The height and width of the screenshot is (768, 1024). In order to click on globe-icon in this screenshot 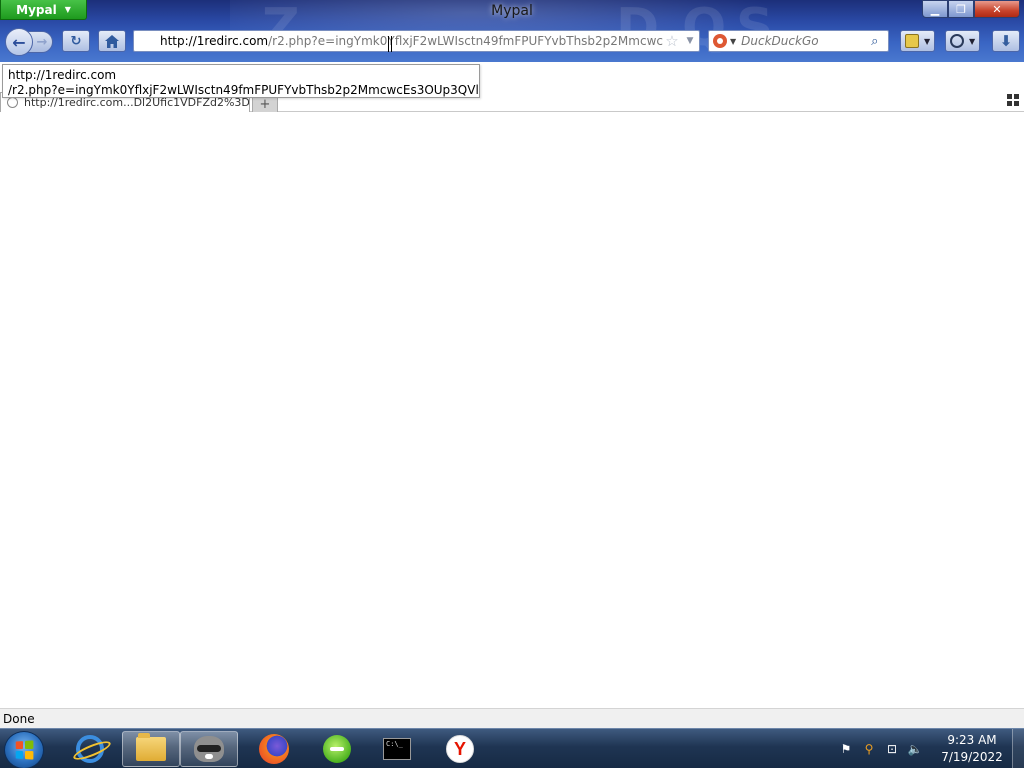, I will do `click(12, 102)`.